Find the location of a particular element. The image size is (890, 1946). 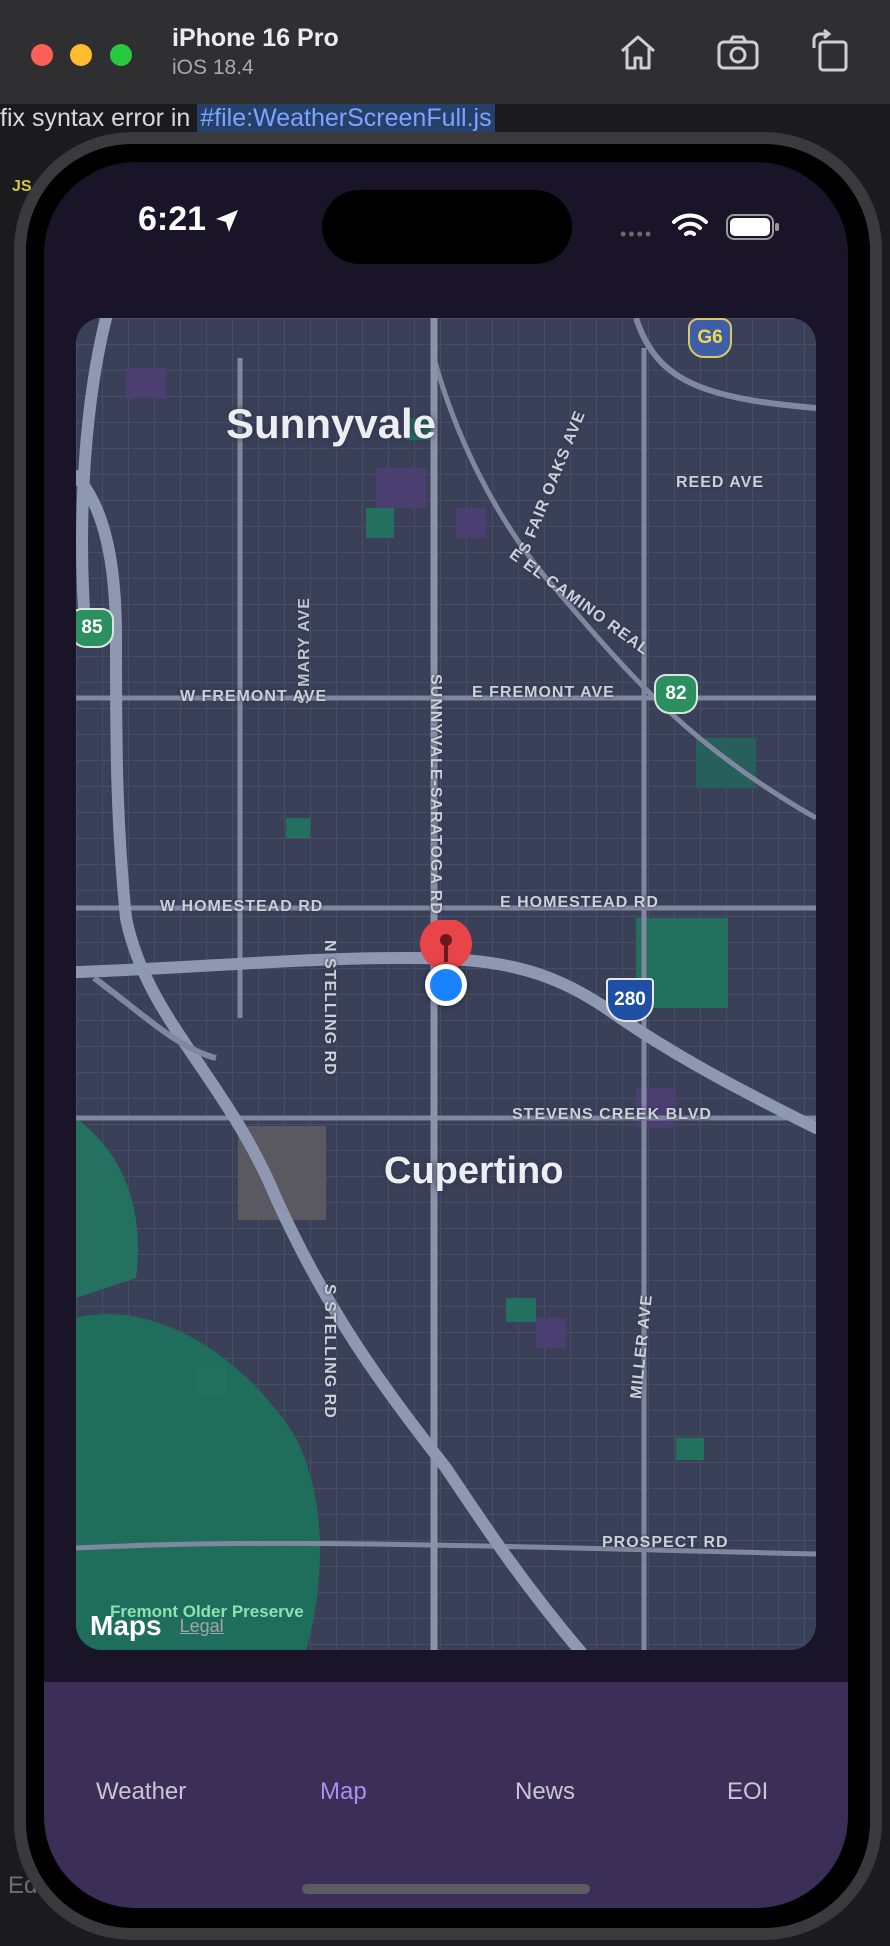

street-label-s-stelling-rd: S STELLING RD is located at coordinates (329, 1351).